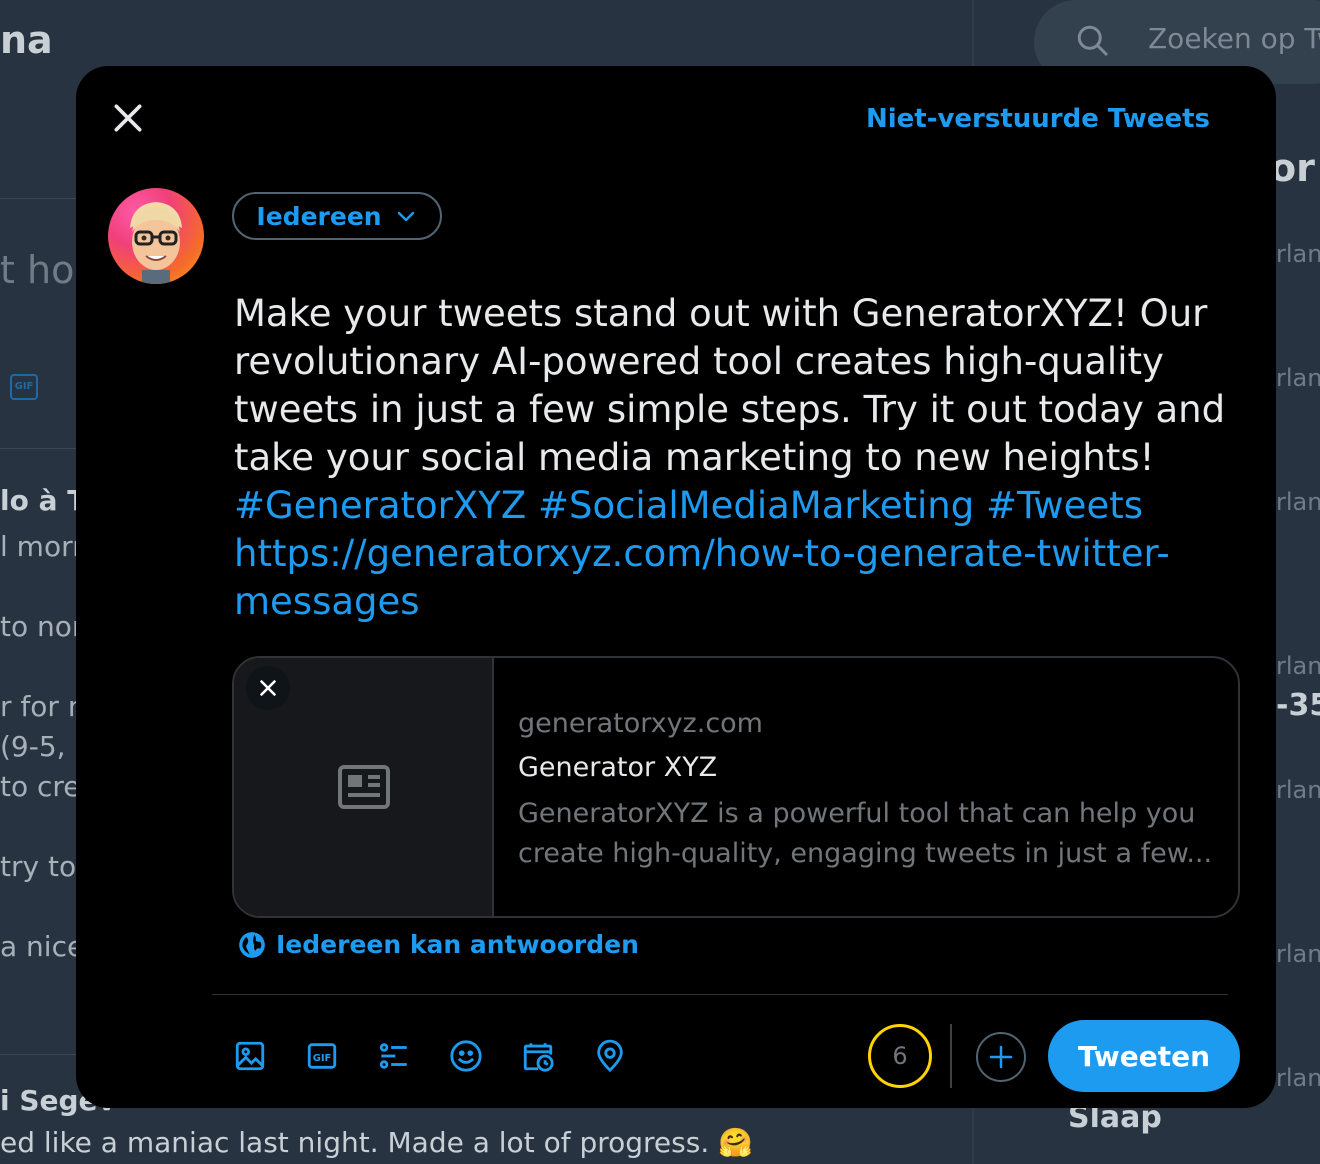 This screenshot has height=1164, width=1320. Describe the element at coordinates (1144, 1056) in the screenshot. I see `tweet-button: Tweeten` at that location.